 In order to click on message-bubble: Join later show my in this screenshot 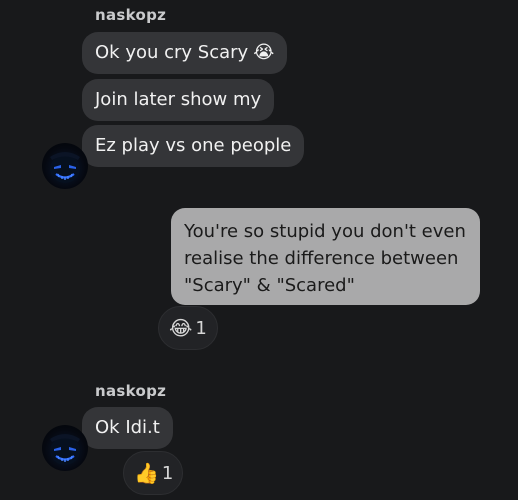, I will do `click(178, 100)`.